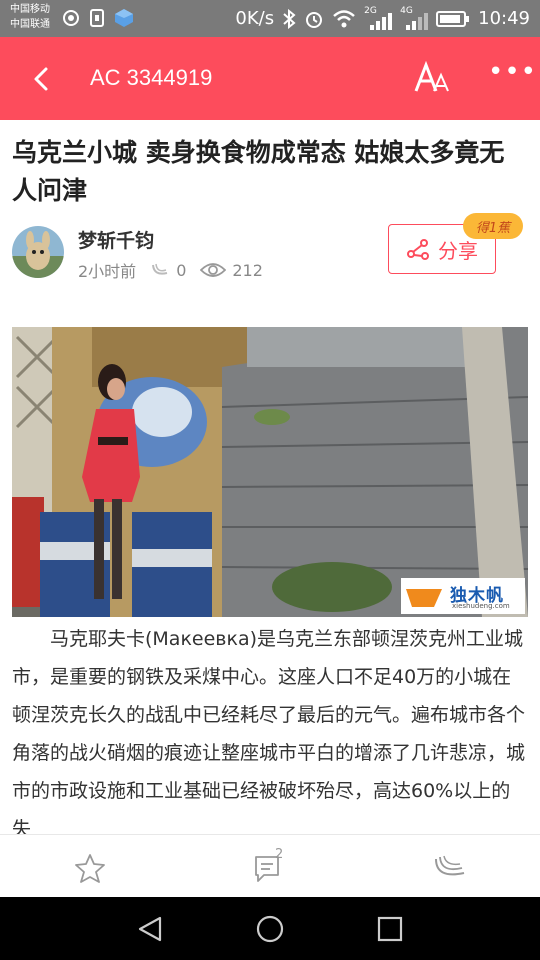 The width and height of the screenshot is (540, 960). Describe the element at coordinates (512, 72) in the screenshot. I see `more-icon: •••` at that location.